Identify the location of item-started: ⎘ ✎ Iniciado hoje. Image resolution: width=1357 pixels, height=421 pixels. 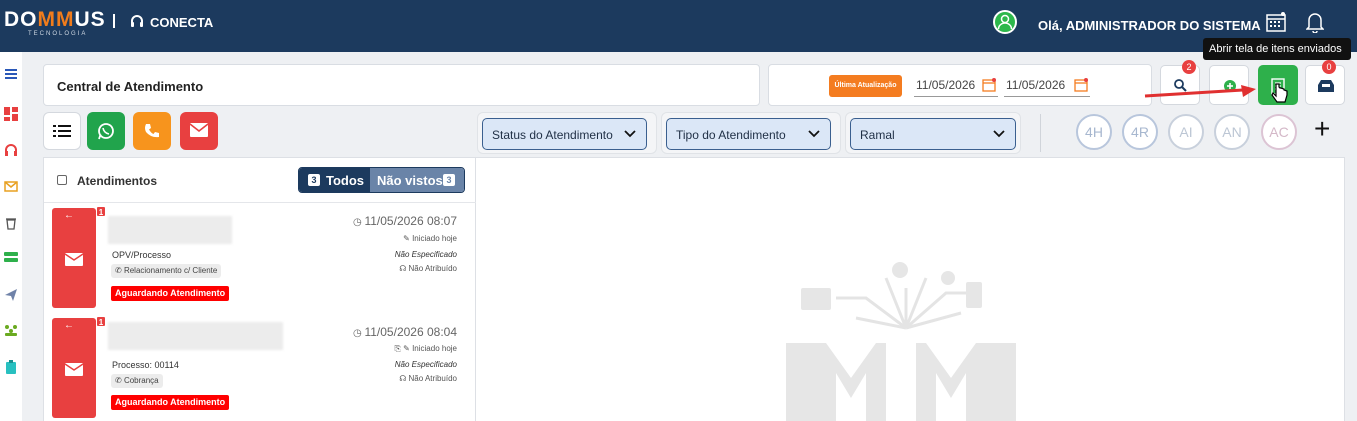
(426, 349).